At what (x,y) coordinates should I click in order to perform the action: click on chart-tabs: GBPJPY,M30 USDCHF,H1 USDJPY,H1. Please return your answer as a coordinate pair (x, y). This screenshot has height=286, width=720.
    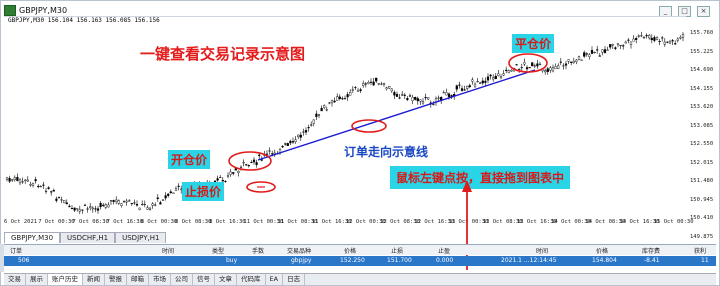
    Looking at the image, I should click on (85, 237).